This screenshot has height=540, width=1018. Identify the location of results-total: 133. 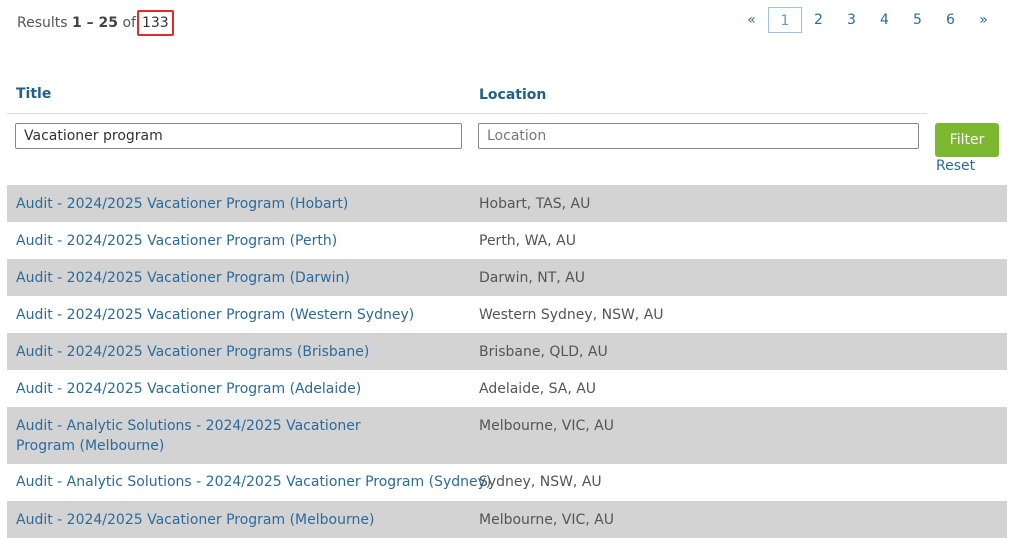
(155, 23).